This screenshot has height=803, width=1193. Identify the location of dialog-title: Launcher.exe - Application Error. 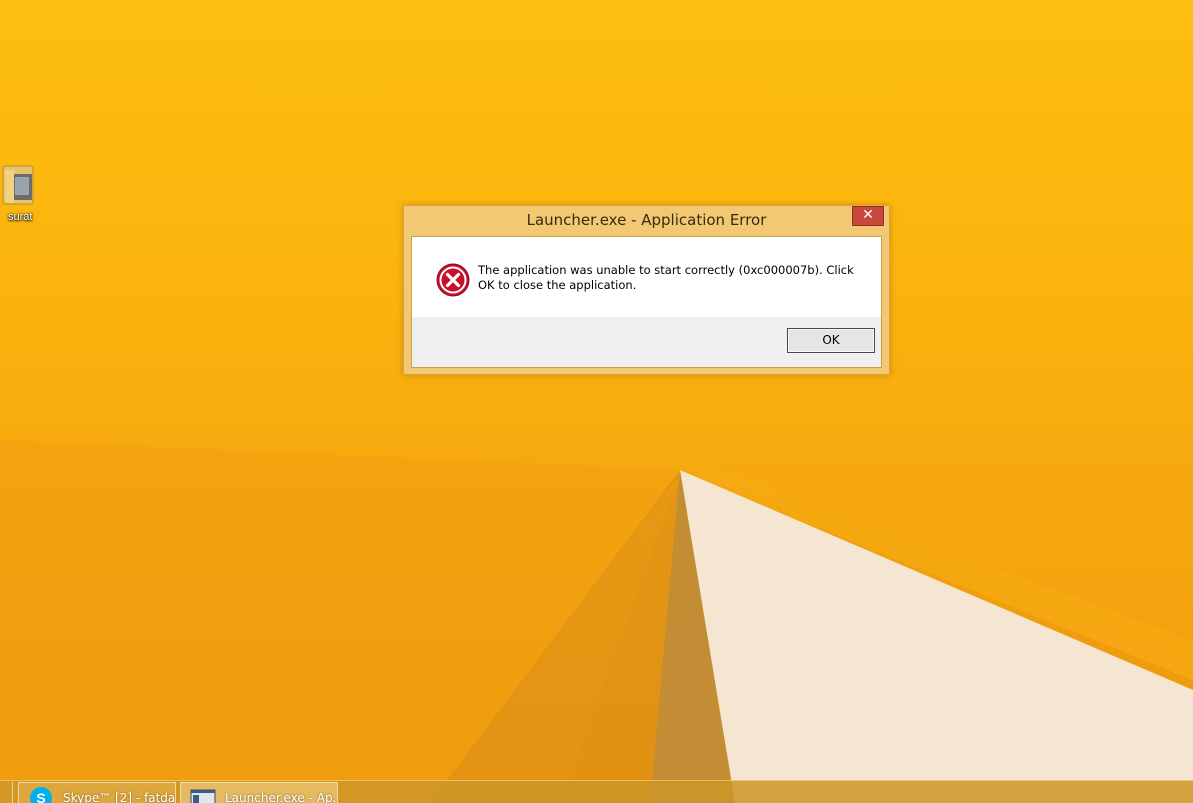
(646, 220).